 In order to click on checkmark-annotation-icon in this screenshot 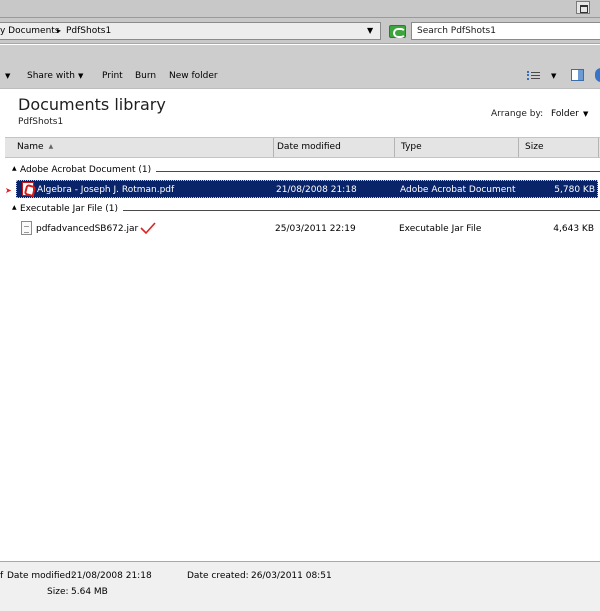, I will do `click(148, 228)`.